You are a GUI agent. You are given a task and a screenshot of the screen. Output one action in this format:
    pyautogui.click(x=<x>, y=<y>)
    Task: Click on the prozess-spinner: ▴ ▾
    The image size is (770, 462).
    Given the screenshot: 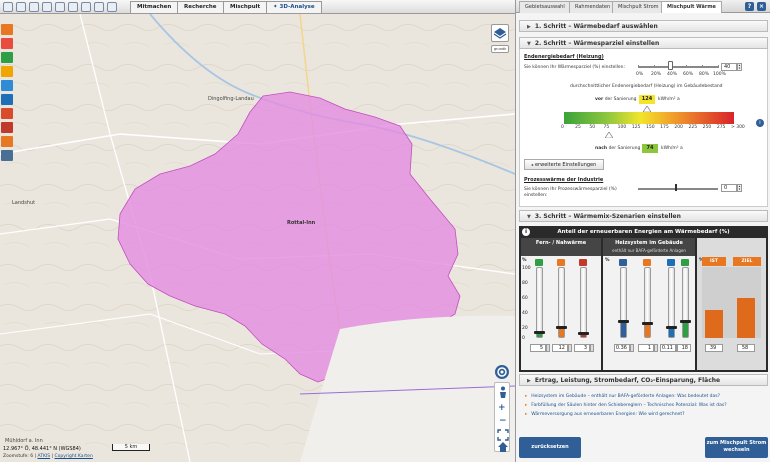 What is the action you would take?
    pyautogui.click(x=739, y=188)
    